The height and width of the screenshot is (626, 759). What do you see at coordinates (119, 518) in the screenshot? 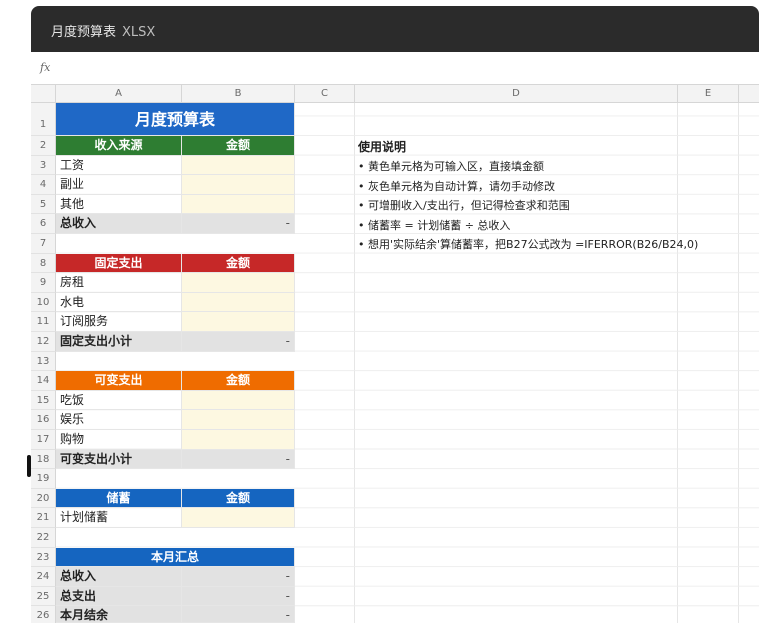
I see `savings-item-label: 计划储蓄` at bounding box center [119, 518].